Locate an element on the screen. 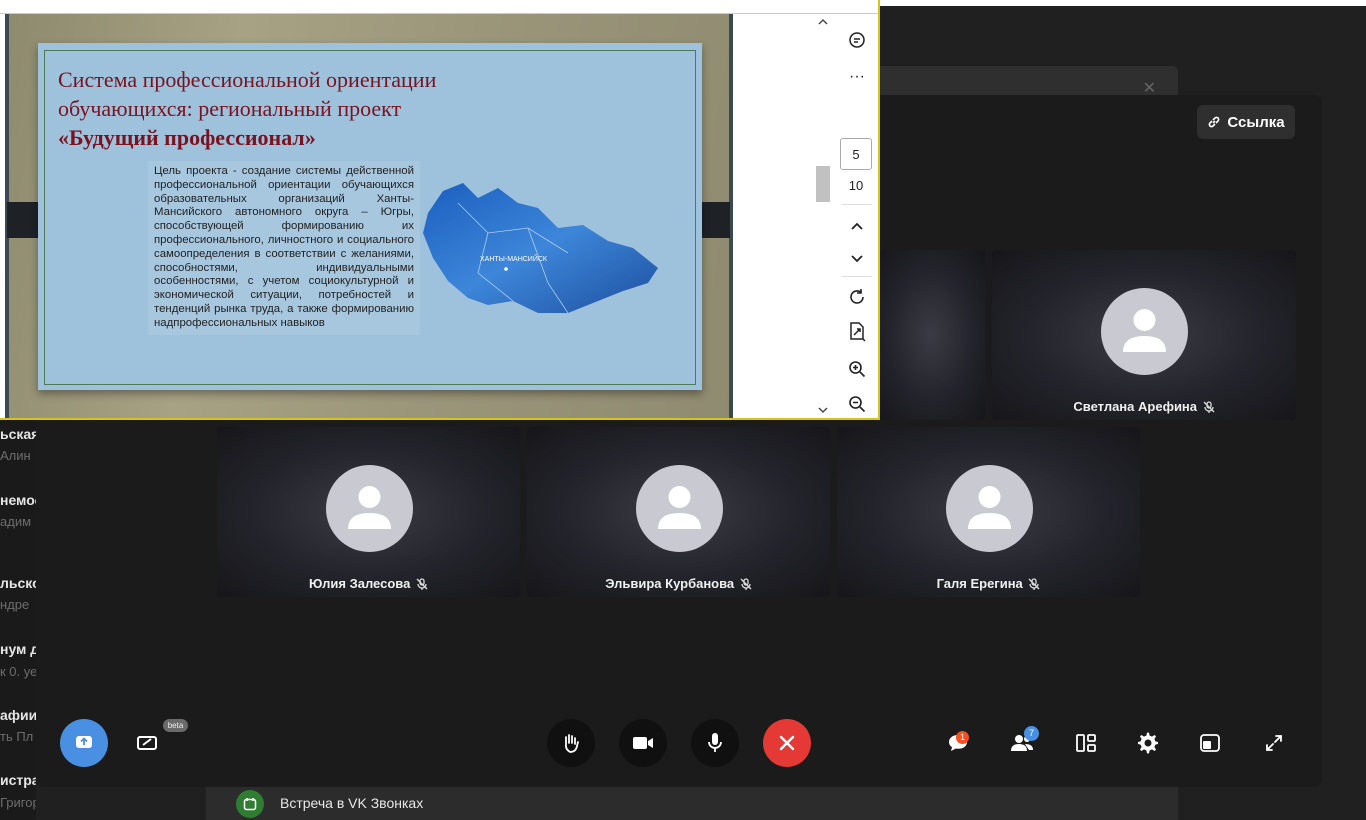 The image size is (1366, 820). slide-title-line: «Будущий профессионал» is located at coordinates (288, 137).